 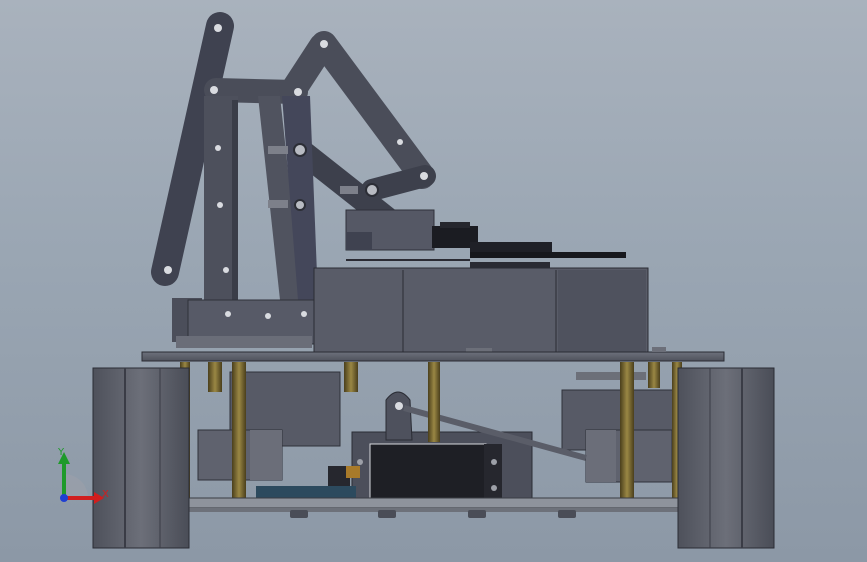 I want to click on z-axis-dot, so click(x=64, y=498).